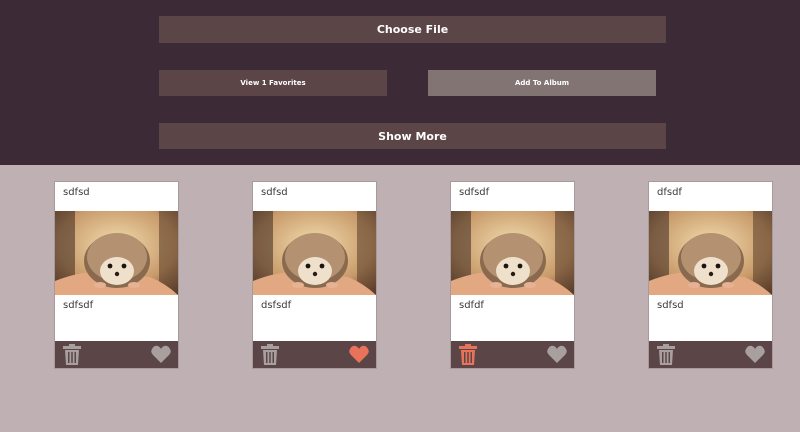 This screenshot has height=432, width=800. What do you see at coordinates (412, 136) in the screenshot?
I see `show-more-button: Show More` at bounding box center [412, 136].